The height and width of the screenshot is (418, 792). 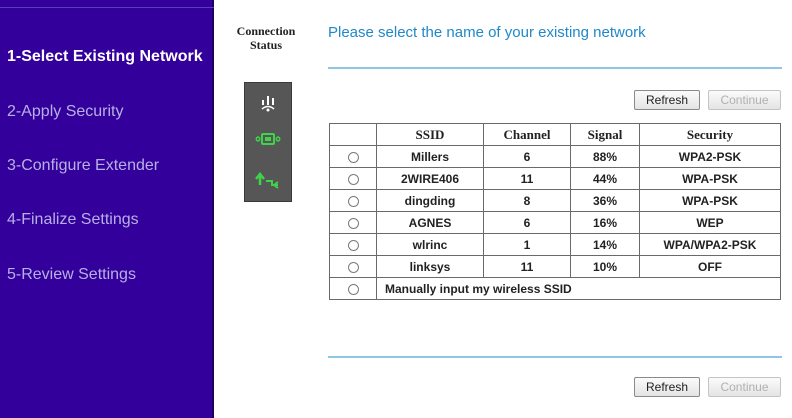 I want to click on ssid-cell: 2WIRE406, so click(x=430, y=178).